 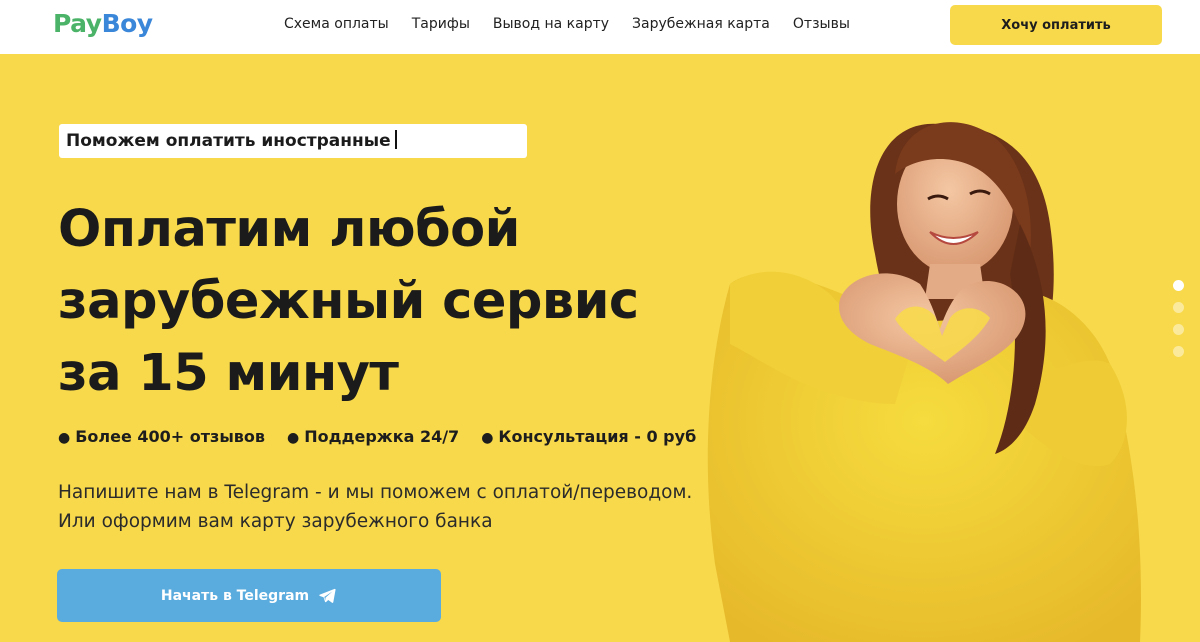 What do you see at coordinates (348, 301) in the screenshot?
I see `headline-line-2: зарубежный сервис` at bounding box center [348, 301].